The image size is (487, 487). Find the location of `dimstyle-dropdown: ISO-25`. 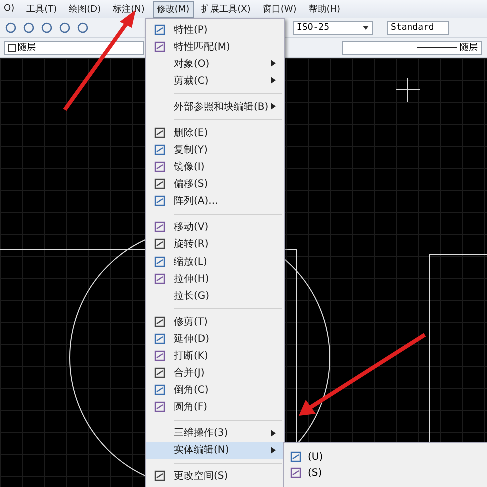

dimstyle-dropdown: ISO-25 is located at coordinates (333, 27).